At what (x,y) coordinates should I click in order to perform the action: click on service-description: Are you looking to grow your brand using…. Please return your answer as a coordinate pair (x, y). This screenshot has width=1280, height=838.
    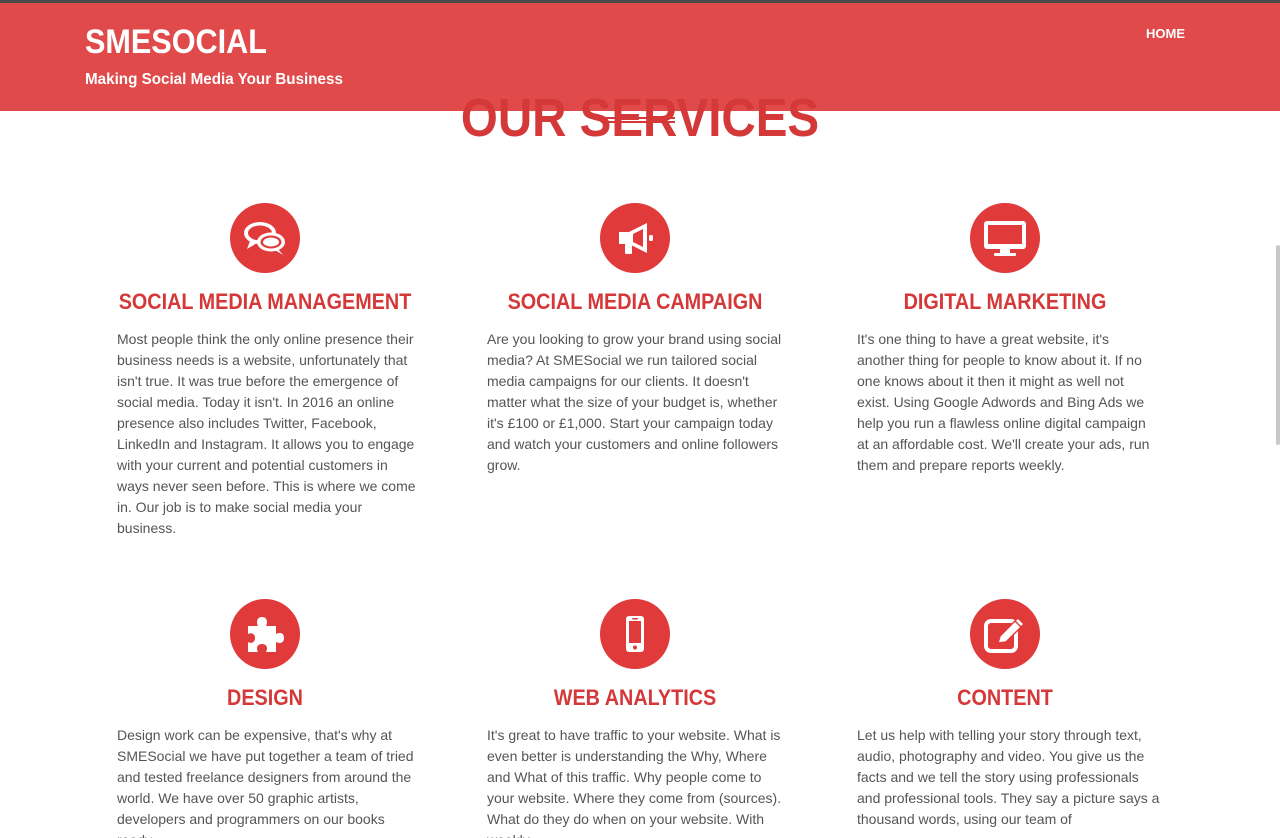
    Looking at the image, I should click on (634, 402).